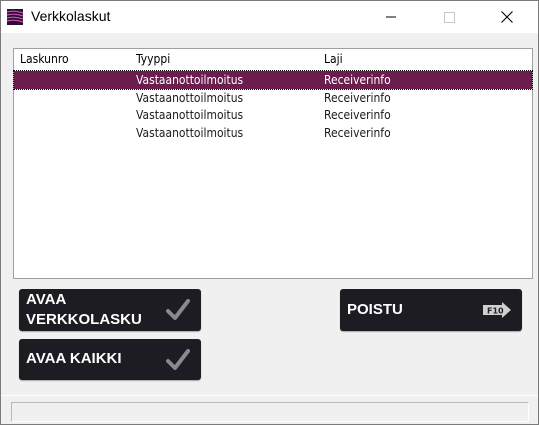 The image size is (539, 425). Describe the element at coordinates (74, 358) in the screenshot. I see `open-all-label: AVAA KAIKKI` at that location.